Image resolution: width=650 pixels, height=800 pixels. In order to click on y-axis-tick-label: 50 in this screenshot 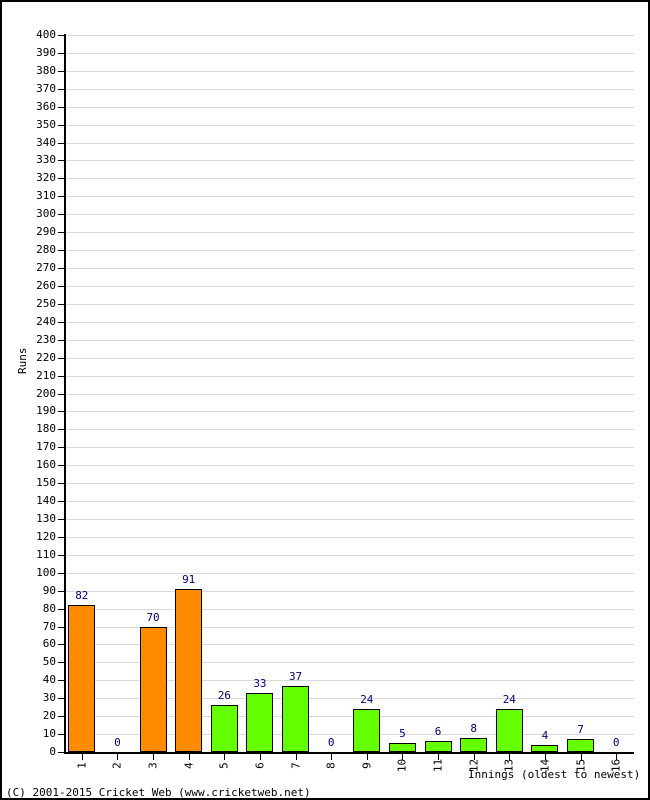, I will do `click(49, 662)`.